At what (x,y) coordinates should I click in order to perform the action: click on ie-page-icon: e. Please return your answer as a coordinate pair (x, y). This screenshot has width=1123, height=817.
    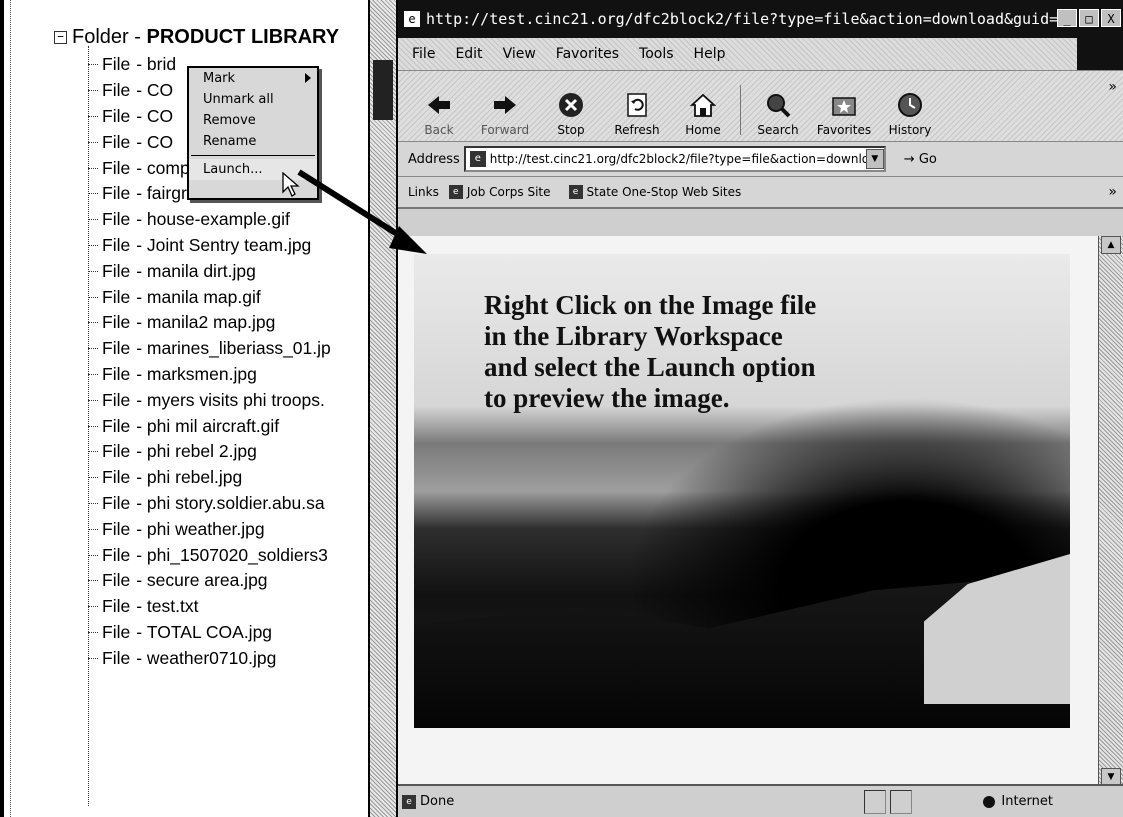
    Looking at the image, I should click on (412, 19).